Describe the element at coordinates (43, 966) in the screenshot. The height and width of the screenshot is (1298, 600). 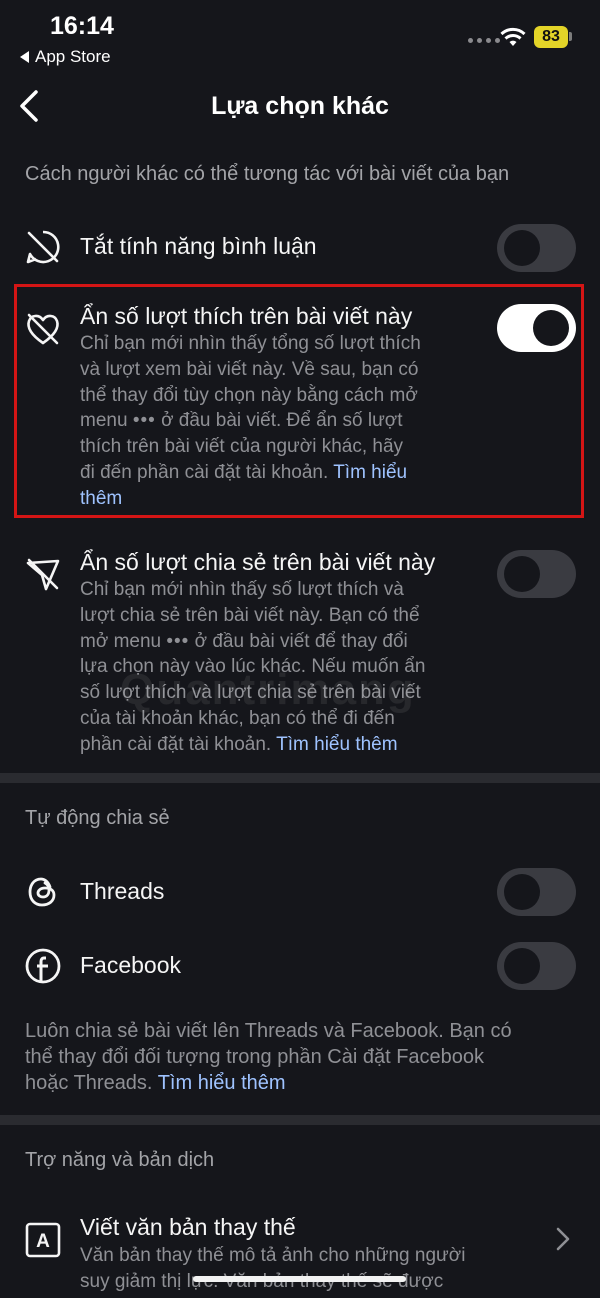
I see `facebook-icon` at that location.